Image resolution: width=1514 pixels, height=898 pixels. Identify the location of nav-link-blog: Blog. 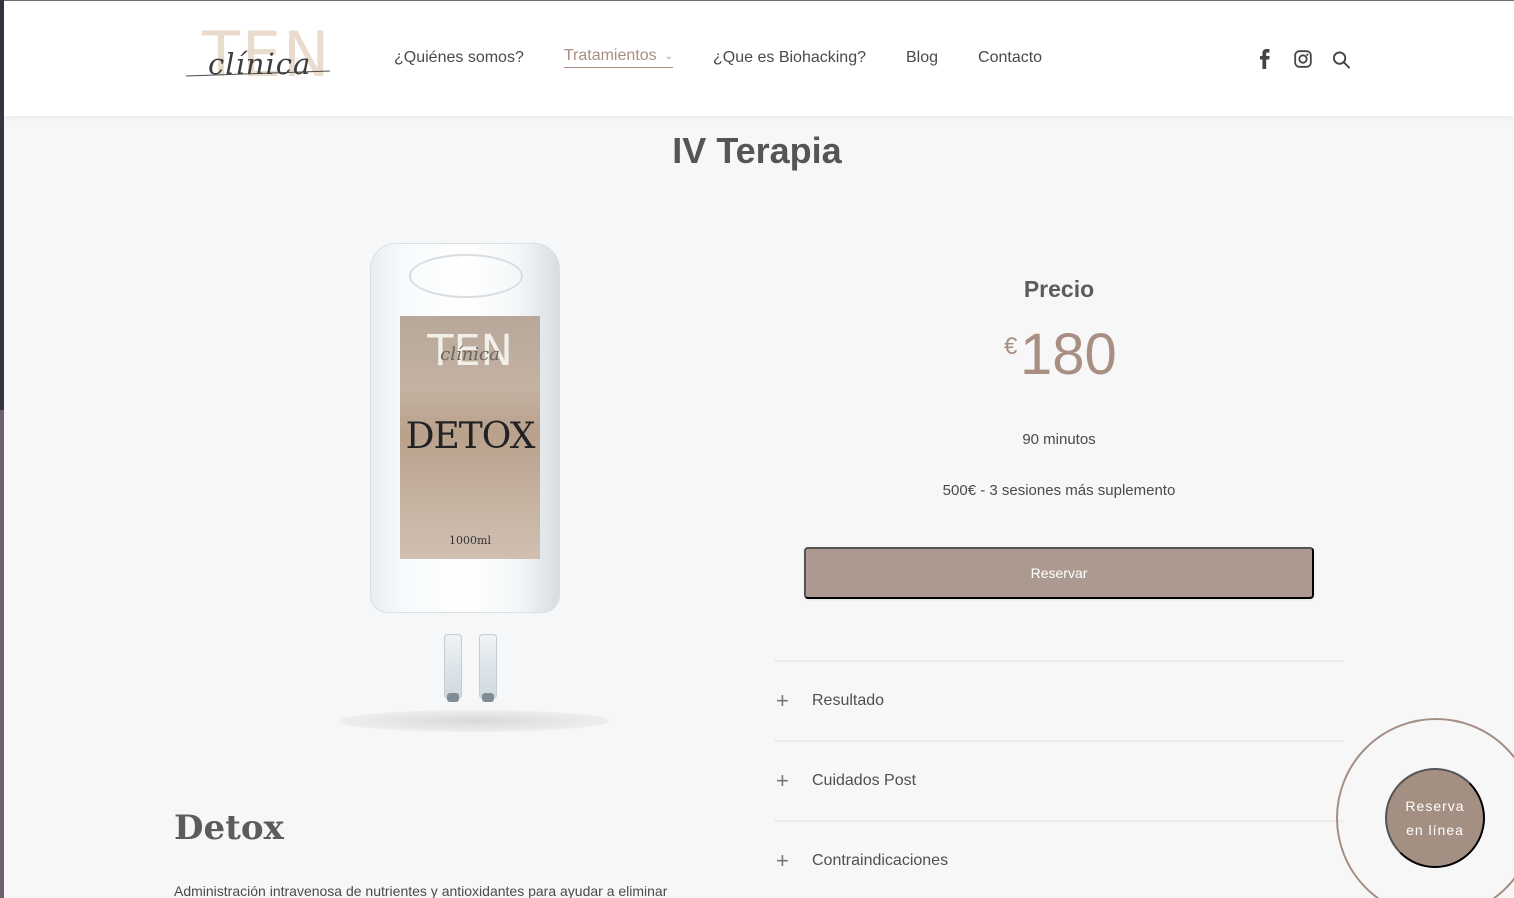
(922, 57).